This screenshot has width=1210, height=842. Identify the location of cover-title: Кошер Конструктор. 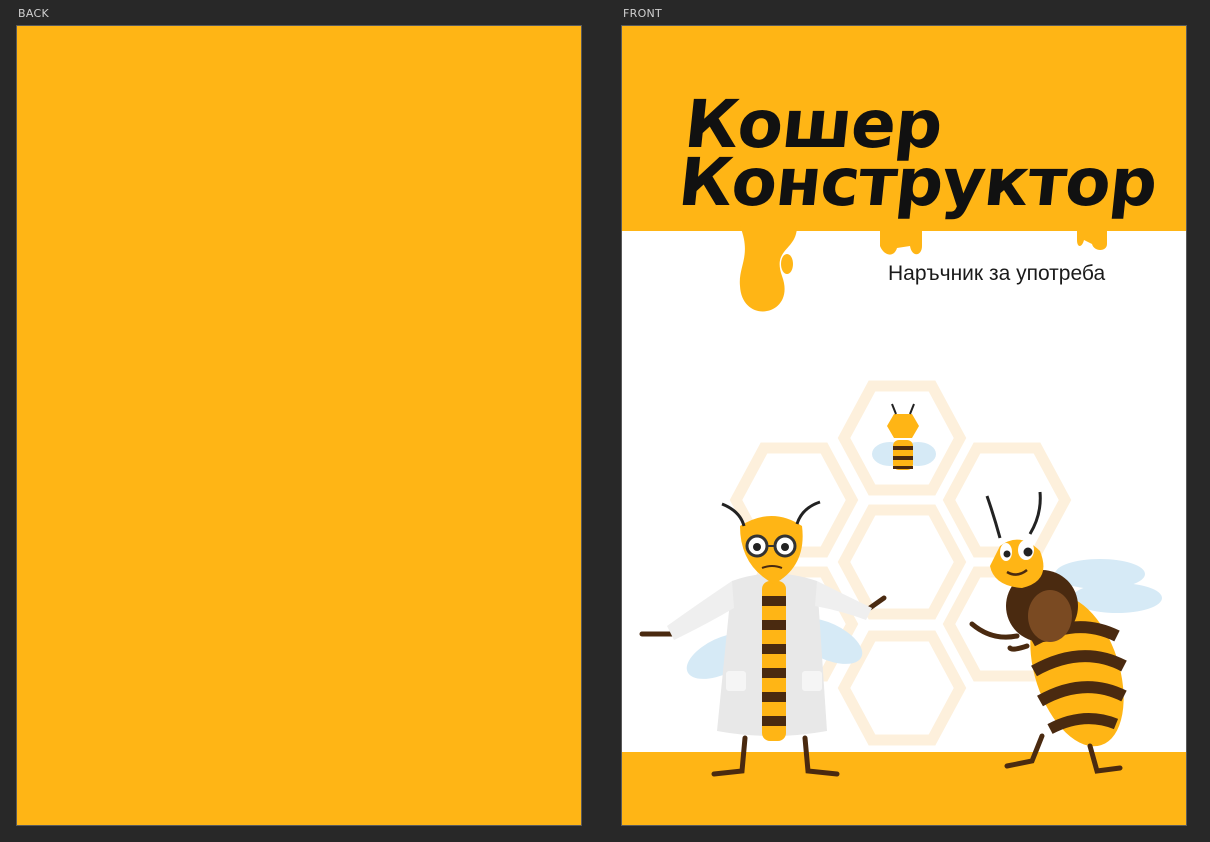
(920, 153).